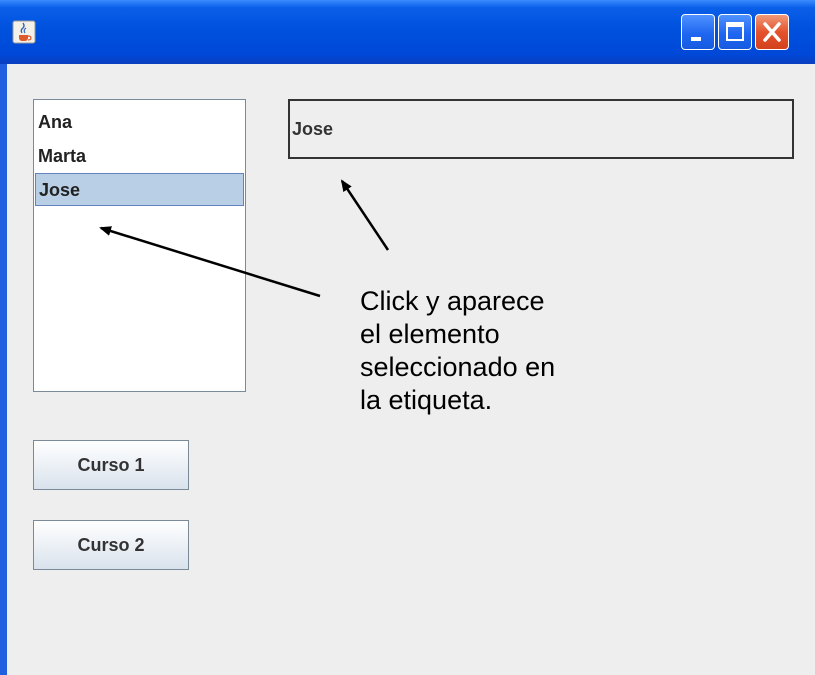  I want to click on annotation-line: Click y aparece, so click(452, 301).